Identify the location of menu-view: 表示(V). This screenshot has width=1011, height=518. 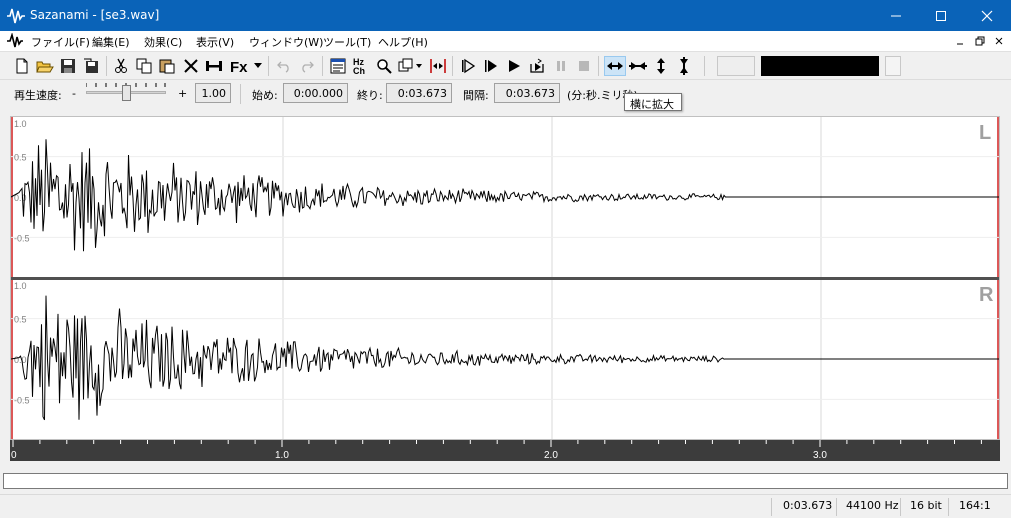
(215, 42).